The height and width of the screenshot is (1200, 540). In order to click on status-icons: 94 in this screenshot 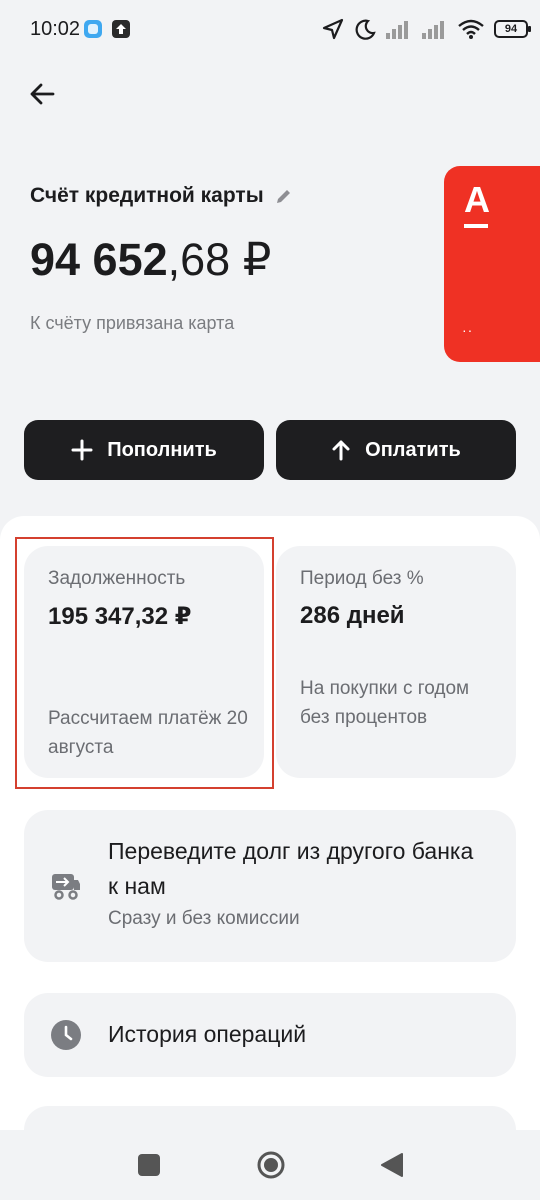, I will do `click(426, 29)`.